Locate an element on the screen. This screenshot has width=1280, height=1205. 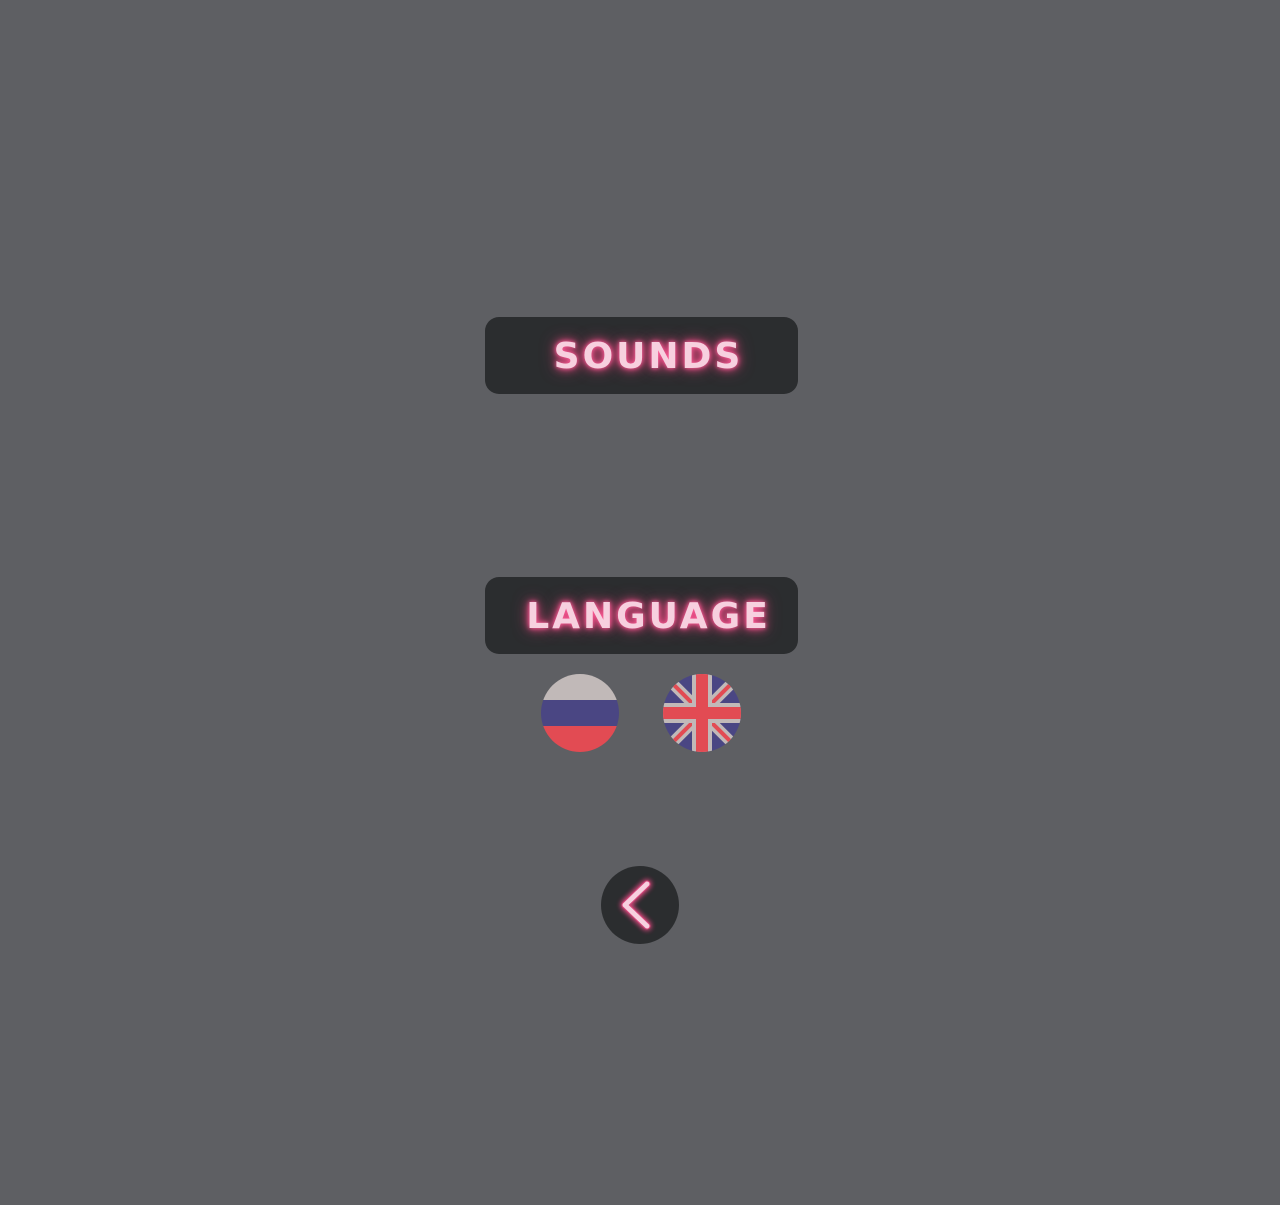
russia-flag-icon is located at coordinates (580, 713).